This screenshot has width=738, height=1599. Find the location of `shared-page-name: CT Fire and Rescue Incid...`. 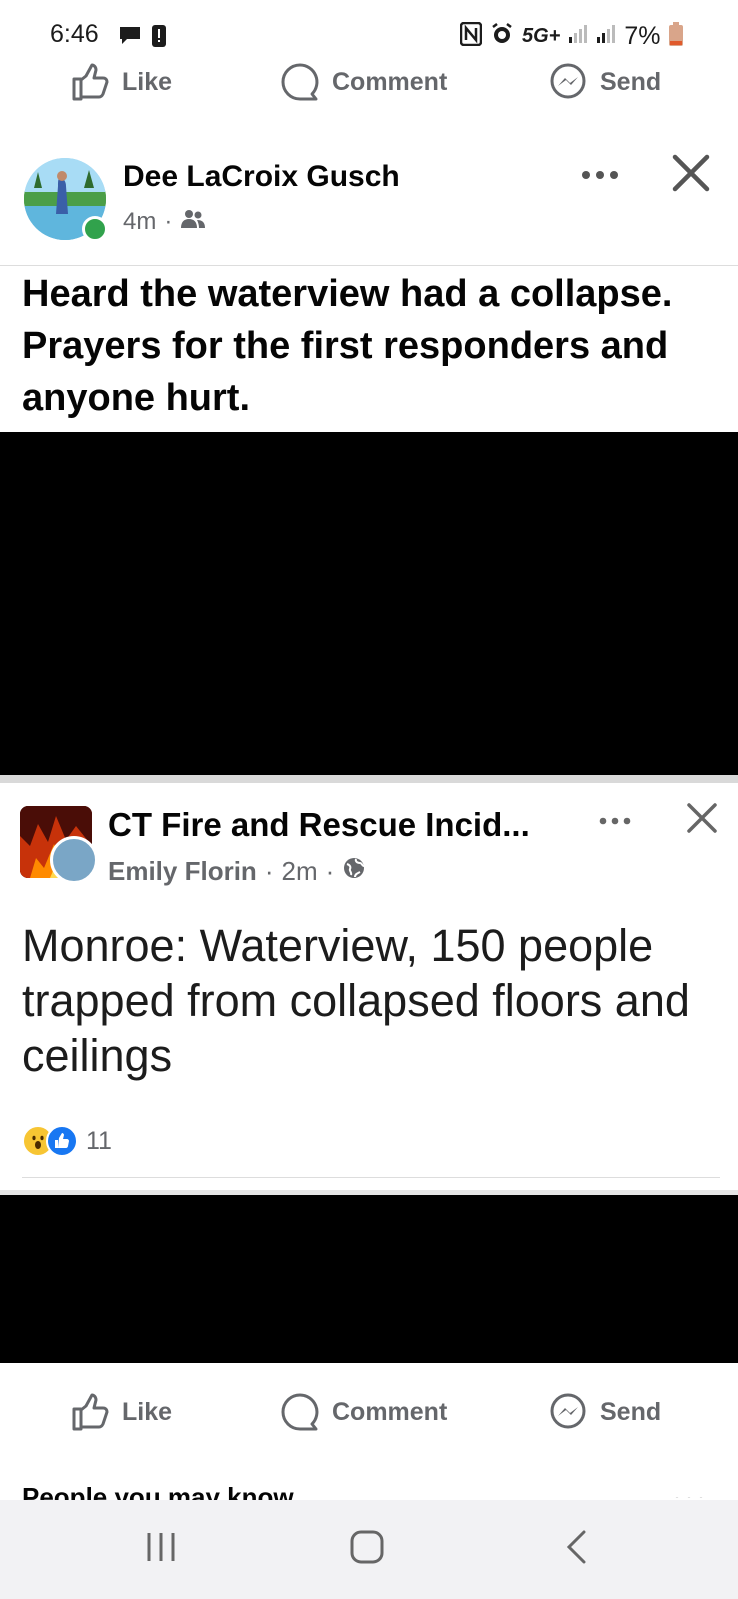

shared-page-name: CT Fire and Rescue Incid... is located at coordinates (319, 825).